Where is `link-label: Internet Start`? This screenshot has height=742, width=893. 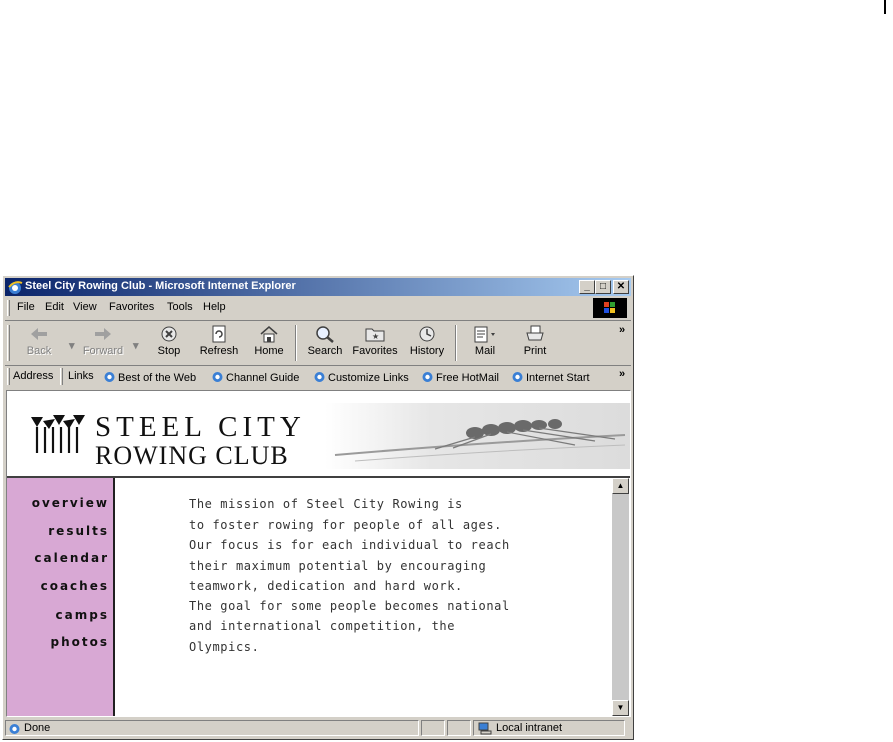
link-label: Internet Start is located at coordinates (558, 378).